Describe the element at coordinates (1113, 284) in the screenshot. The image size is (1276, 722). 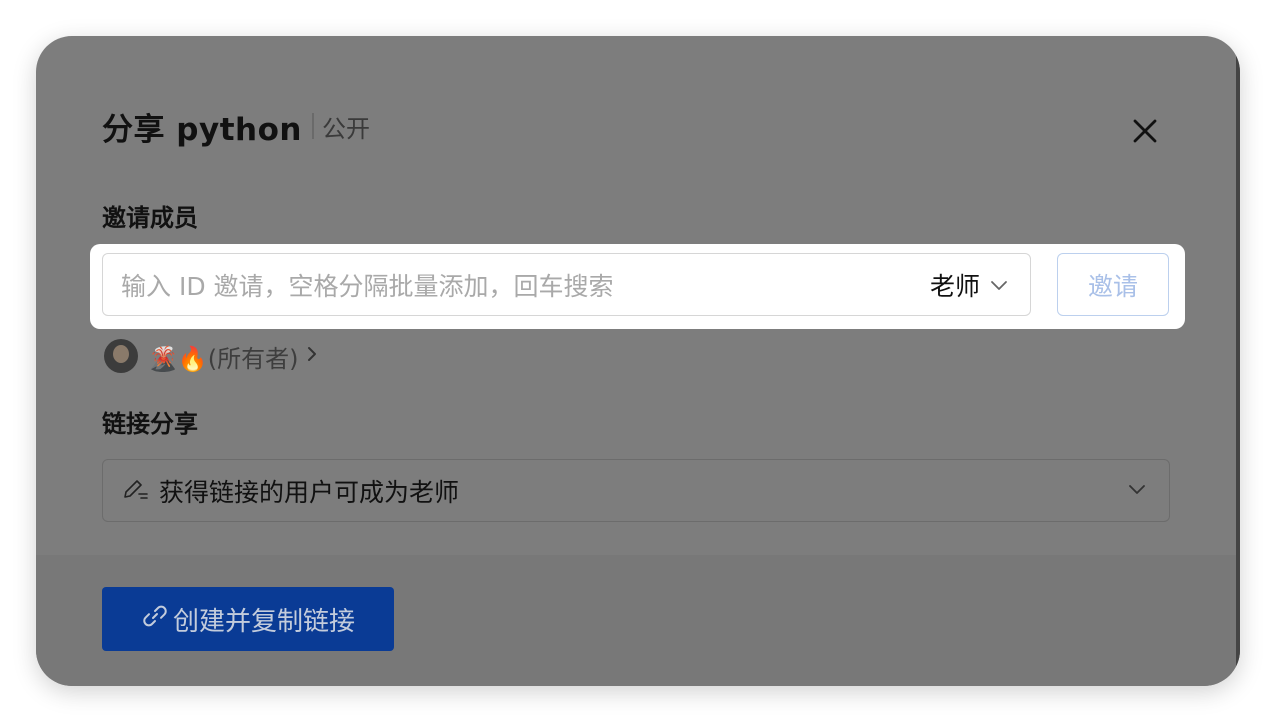
I see `invite-button: 邀请` at that location.